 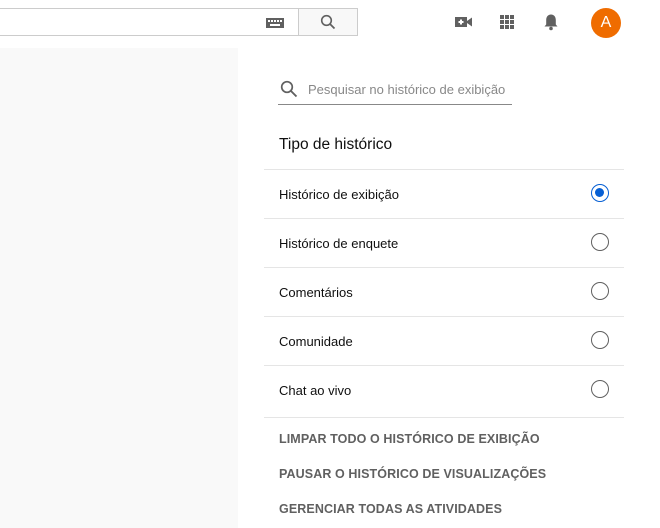 I want to click on option-label: Comunidade, so click(x=316, y=341).